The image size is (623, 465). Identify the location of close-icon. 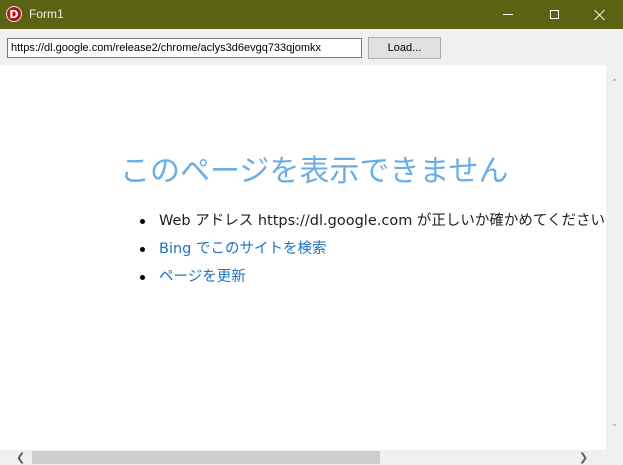
(600, 15).